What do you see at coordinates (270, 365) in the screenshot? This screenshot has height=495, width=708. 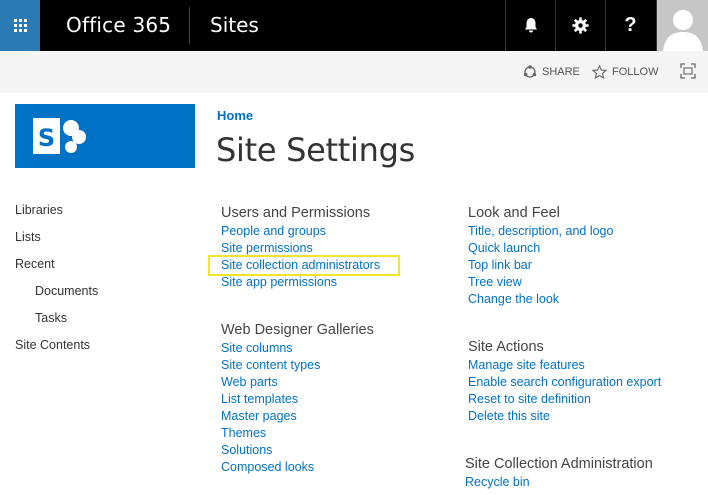 I see `link-site-content-types: Site content types` at bounding box center [270, 365].